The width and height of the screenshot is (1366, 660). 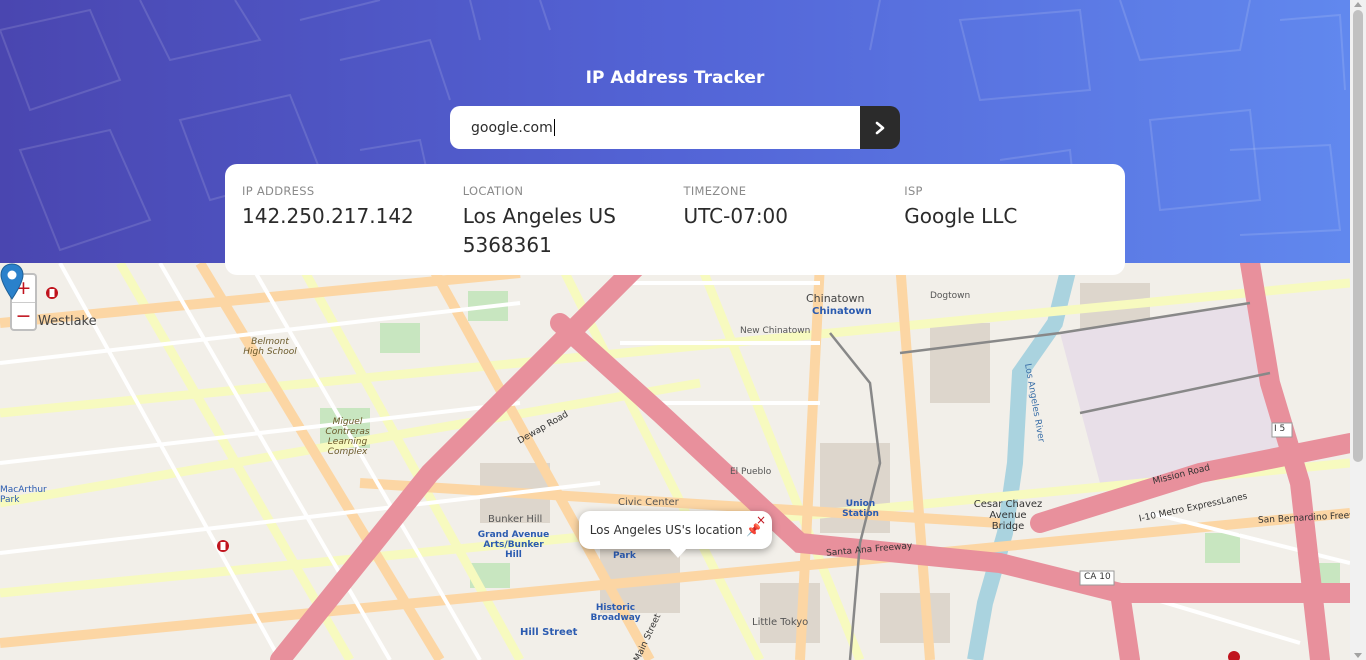 I want to click on map-label-ca10: CA 10, so click(x=1097, y=577).